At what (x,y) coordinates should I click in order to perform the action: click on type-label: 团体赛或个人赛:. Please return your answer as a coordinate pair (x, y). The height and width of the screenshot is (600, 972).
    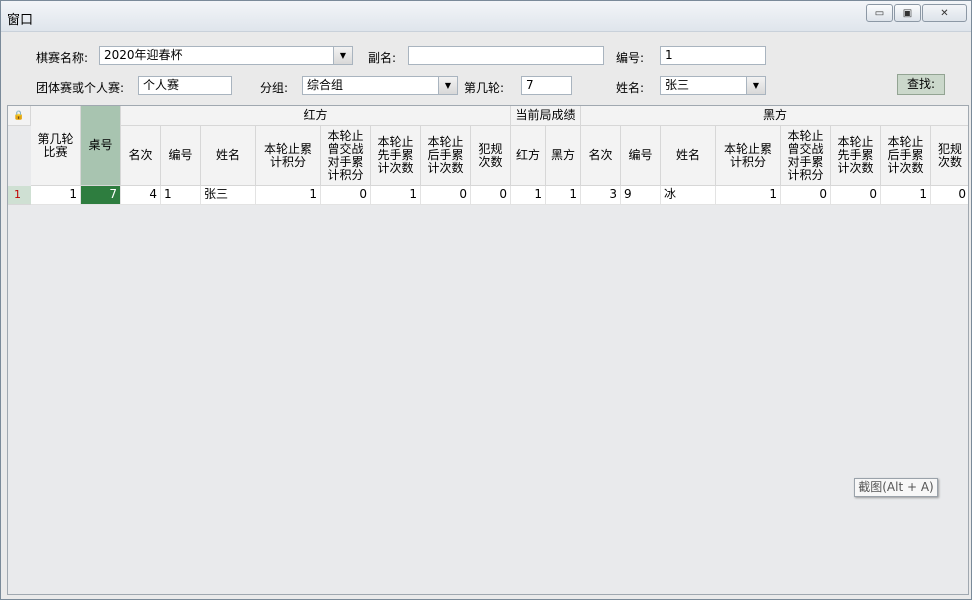
    Looking at the image, I should click on (80, 88).